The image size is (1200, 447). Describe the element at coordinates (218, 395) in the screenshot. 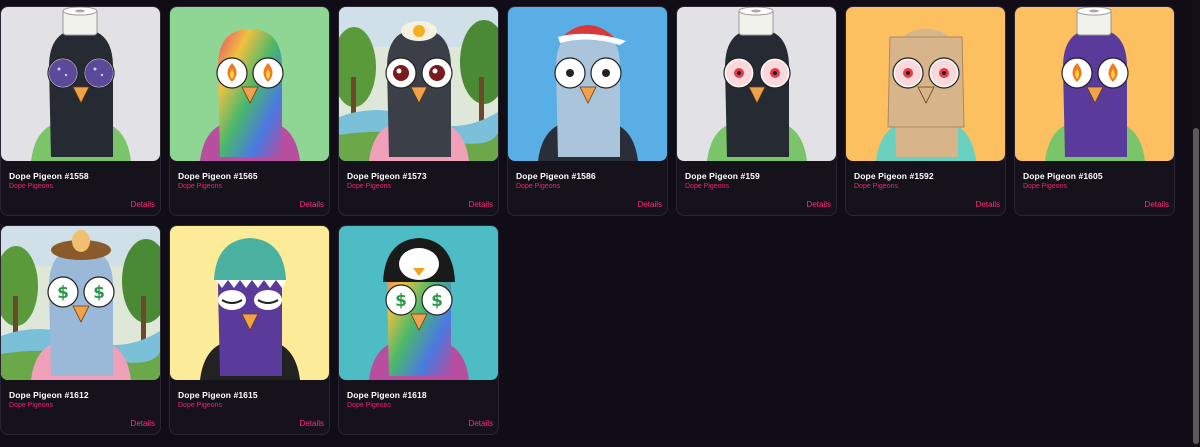

I see `nft-title: Dope Pigeon #1615` at that location.